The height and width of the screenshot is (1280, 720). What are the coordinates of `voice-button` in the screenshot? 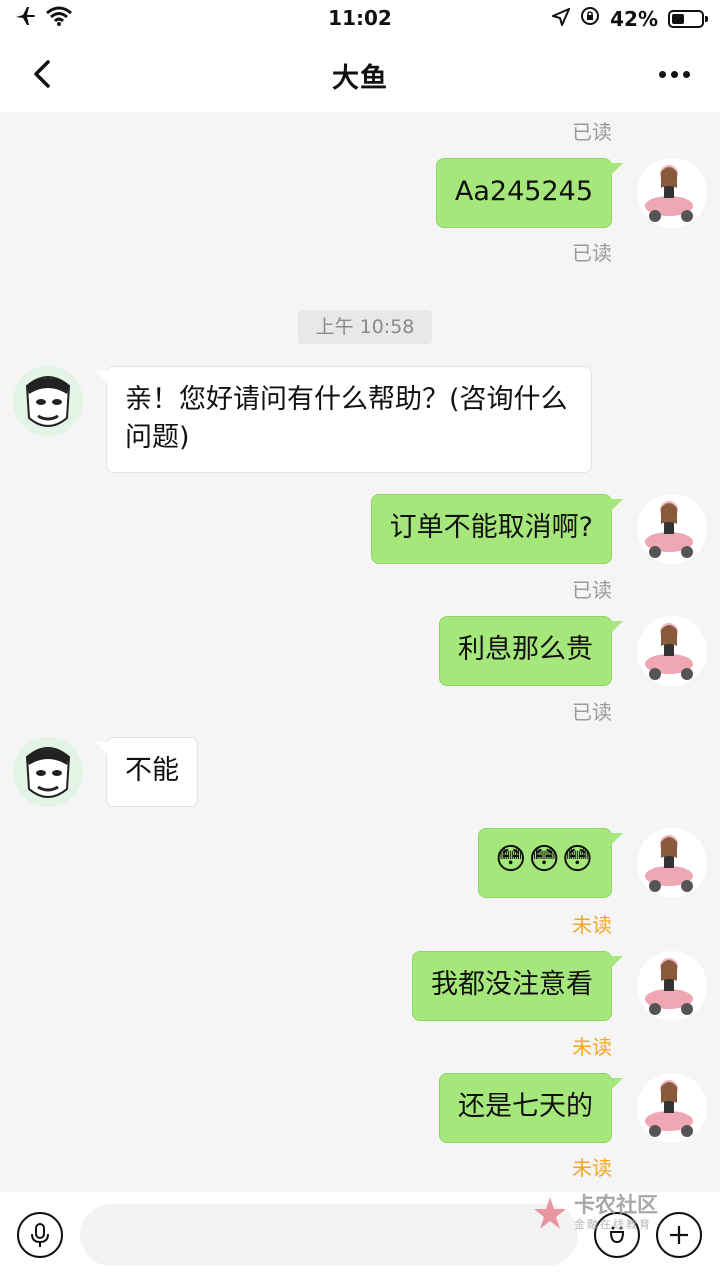 It's located at (40, 1235).